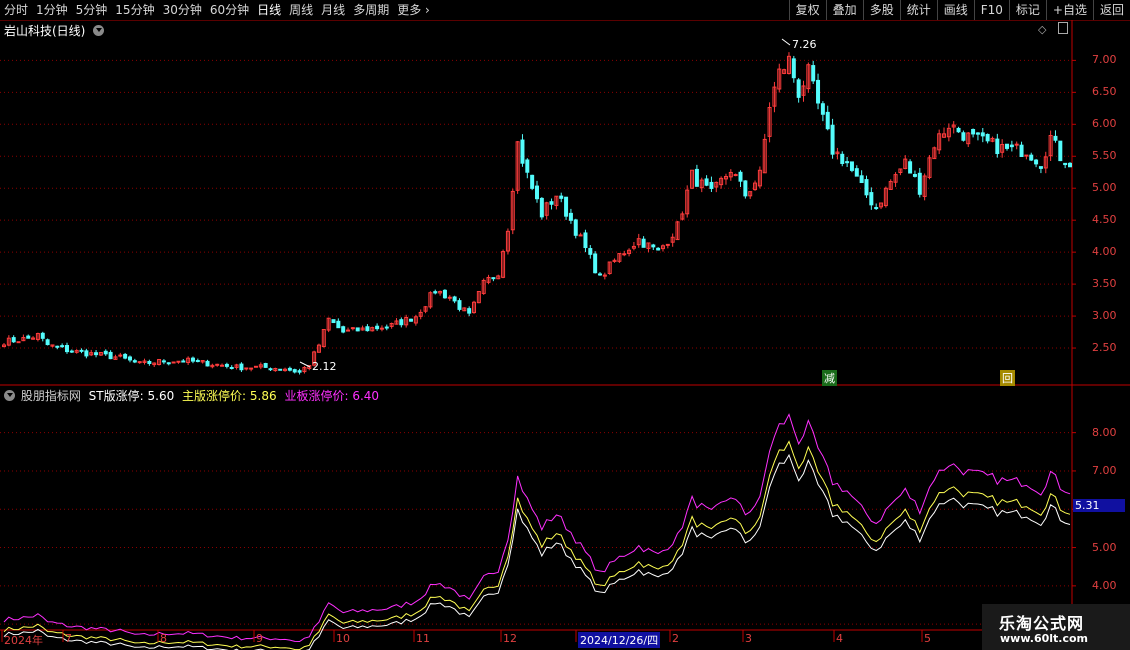  I want to click on x-label-8: 2, so click(675, 638).